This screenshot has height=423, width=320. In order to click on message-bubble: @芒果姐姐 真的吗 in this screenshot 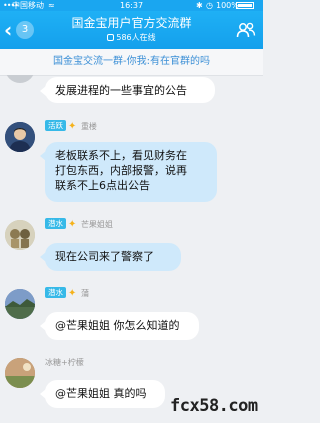, I will do `click(102, 394)`.